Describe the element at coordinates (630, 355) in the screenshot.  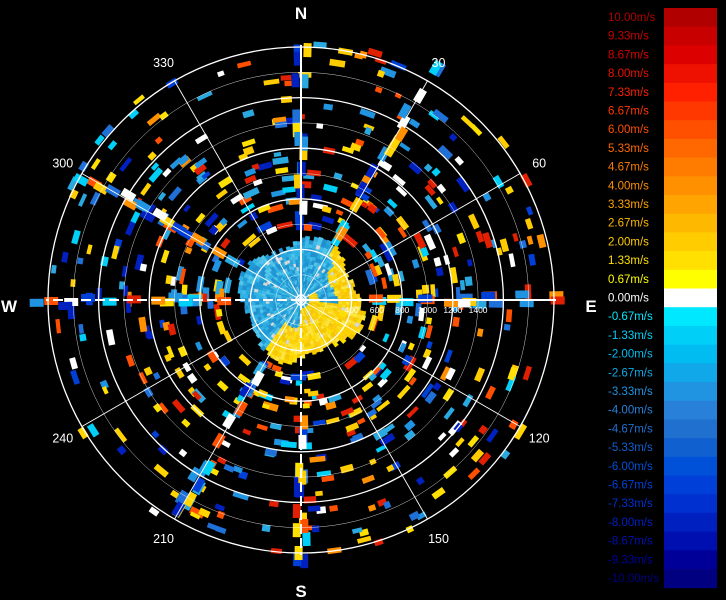
I see `colorbar-label: -2.00m/s` at that location.